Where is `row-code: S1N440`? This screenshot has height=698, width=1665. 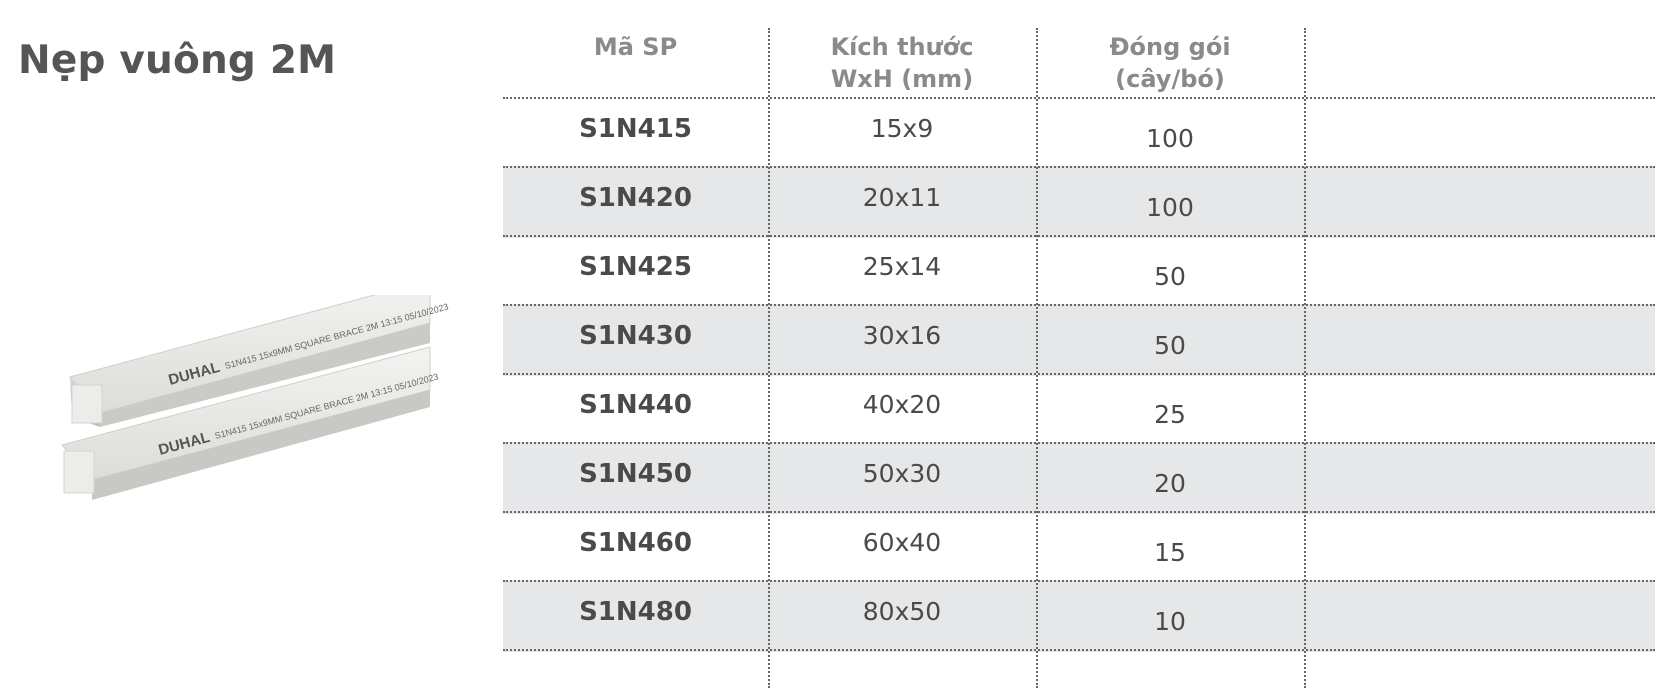
row-code: S1N440 is located at coordinates (635, 405).